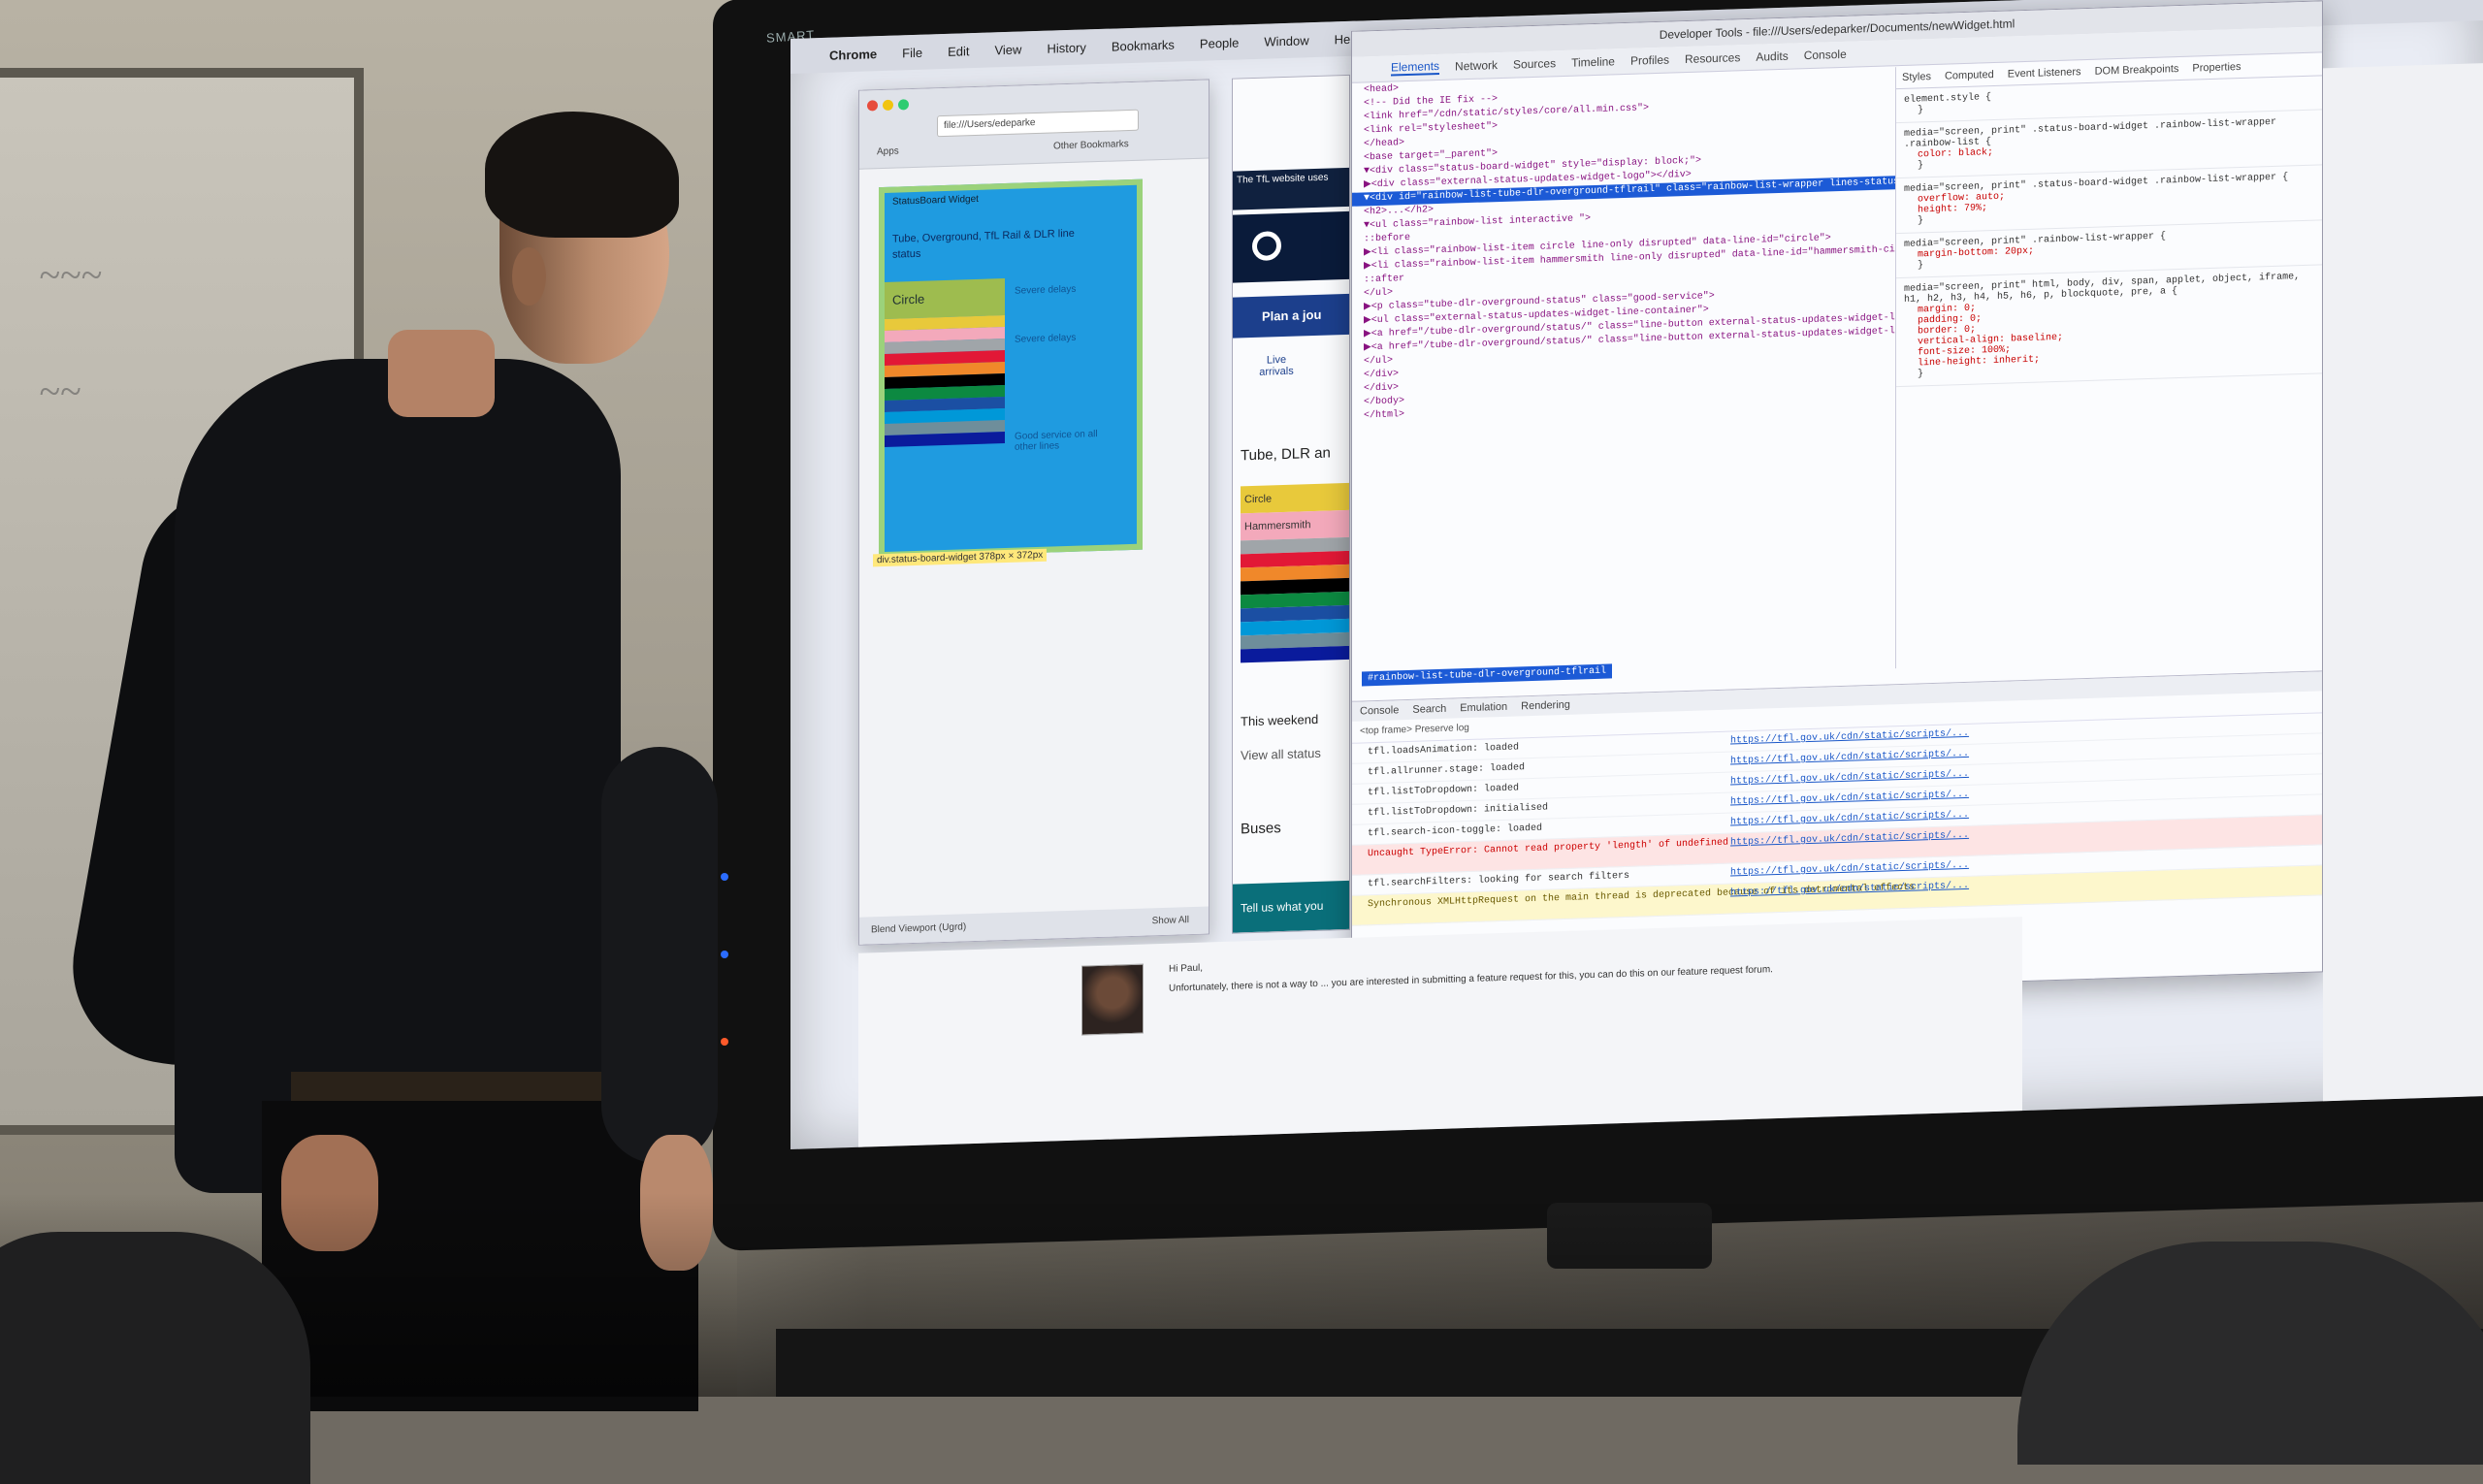  What do you see at coordinates (1112, 999) in the screenshot?
I see `avatar` at bounding box center [1112, 999].